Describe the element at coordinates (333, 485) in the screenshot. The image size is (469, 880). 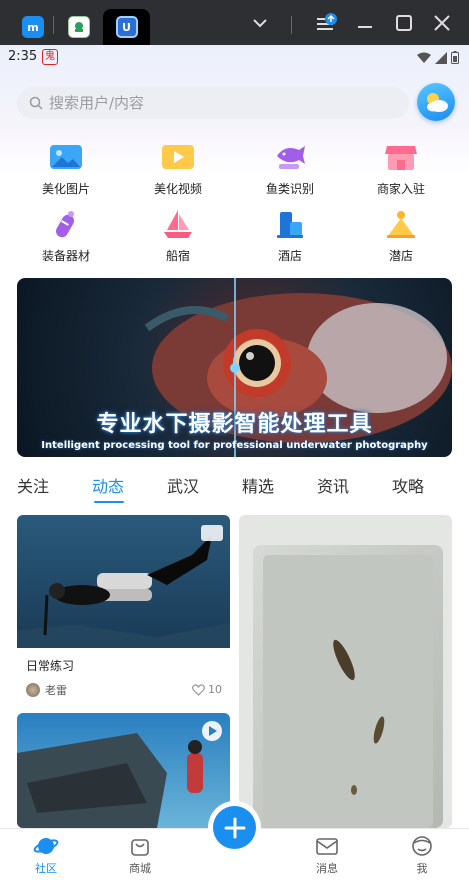
I see `tab-news: 资讯` at that location.